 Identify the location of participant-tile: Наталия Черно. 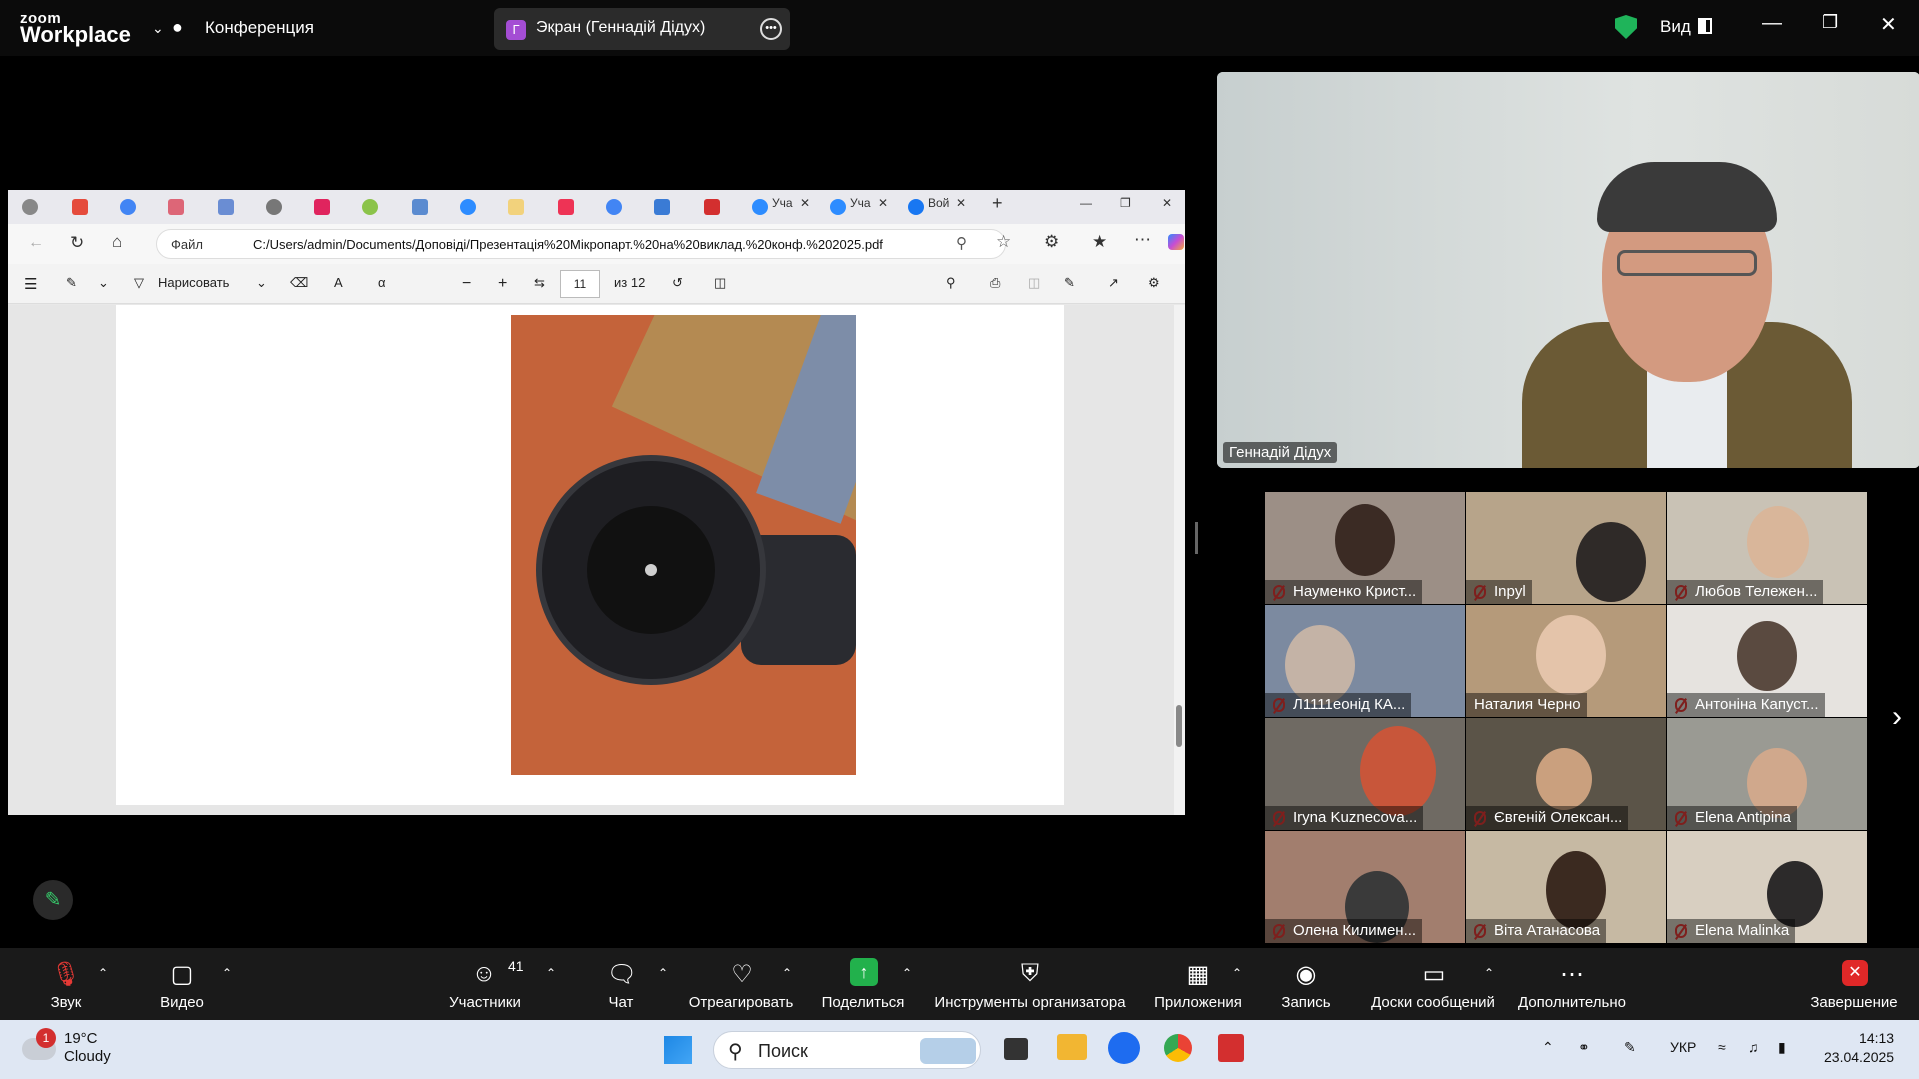
(1566, 661).